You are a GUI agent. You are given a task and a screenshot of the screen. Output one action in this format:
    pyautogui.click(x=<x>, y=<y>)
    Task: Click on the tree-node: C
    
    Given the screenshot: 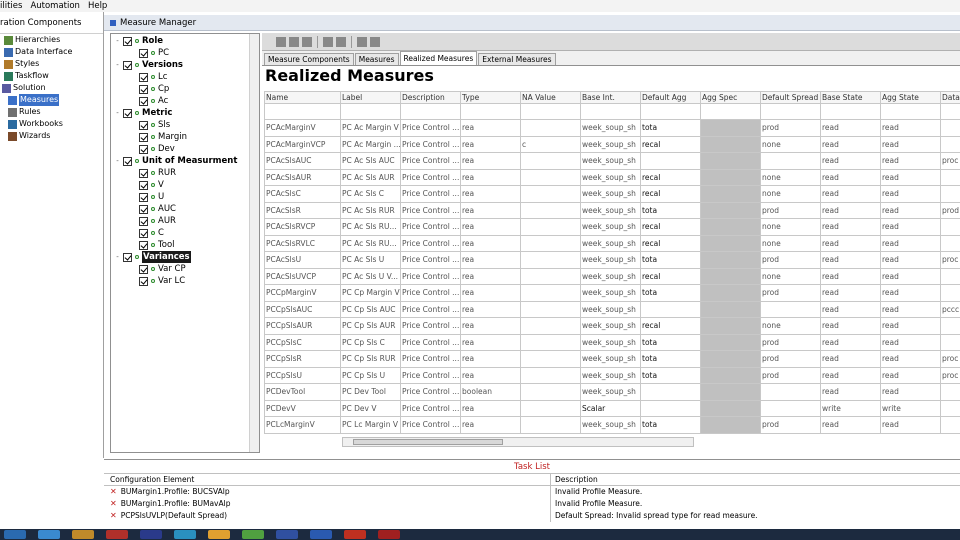 What is the action you would take?
    pyautogui.click(x=151, y=233)
    